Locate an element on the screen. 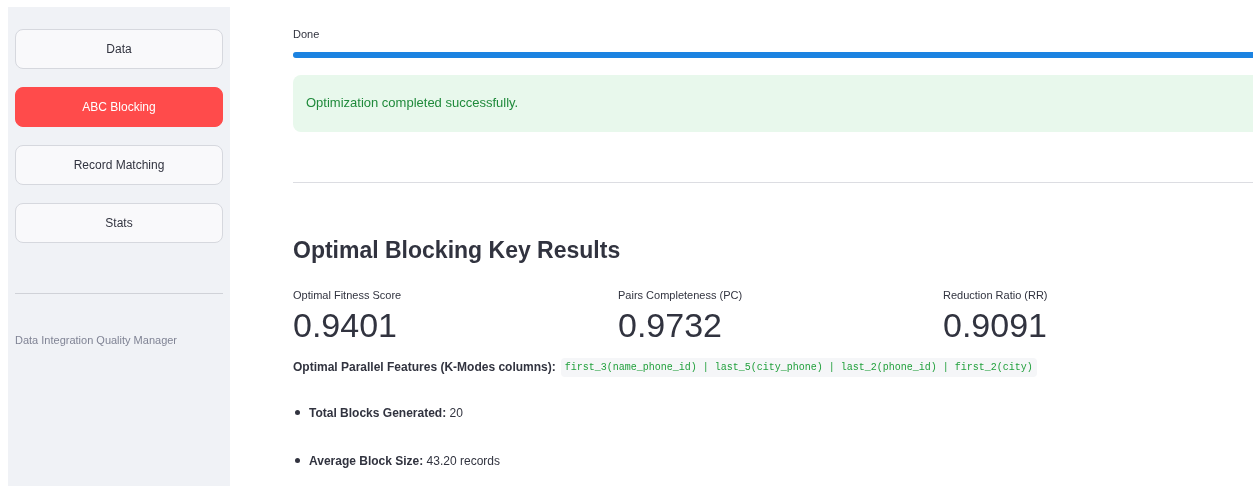 The width and height of the screenshot is (1253, 486). metric-label: Reduction Ratio (RR) is located at coordinates (996, 295).